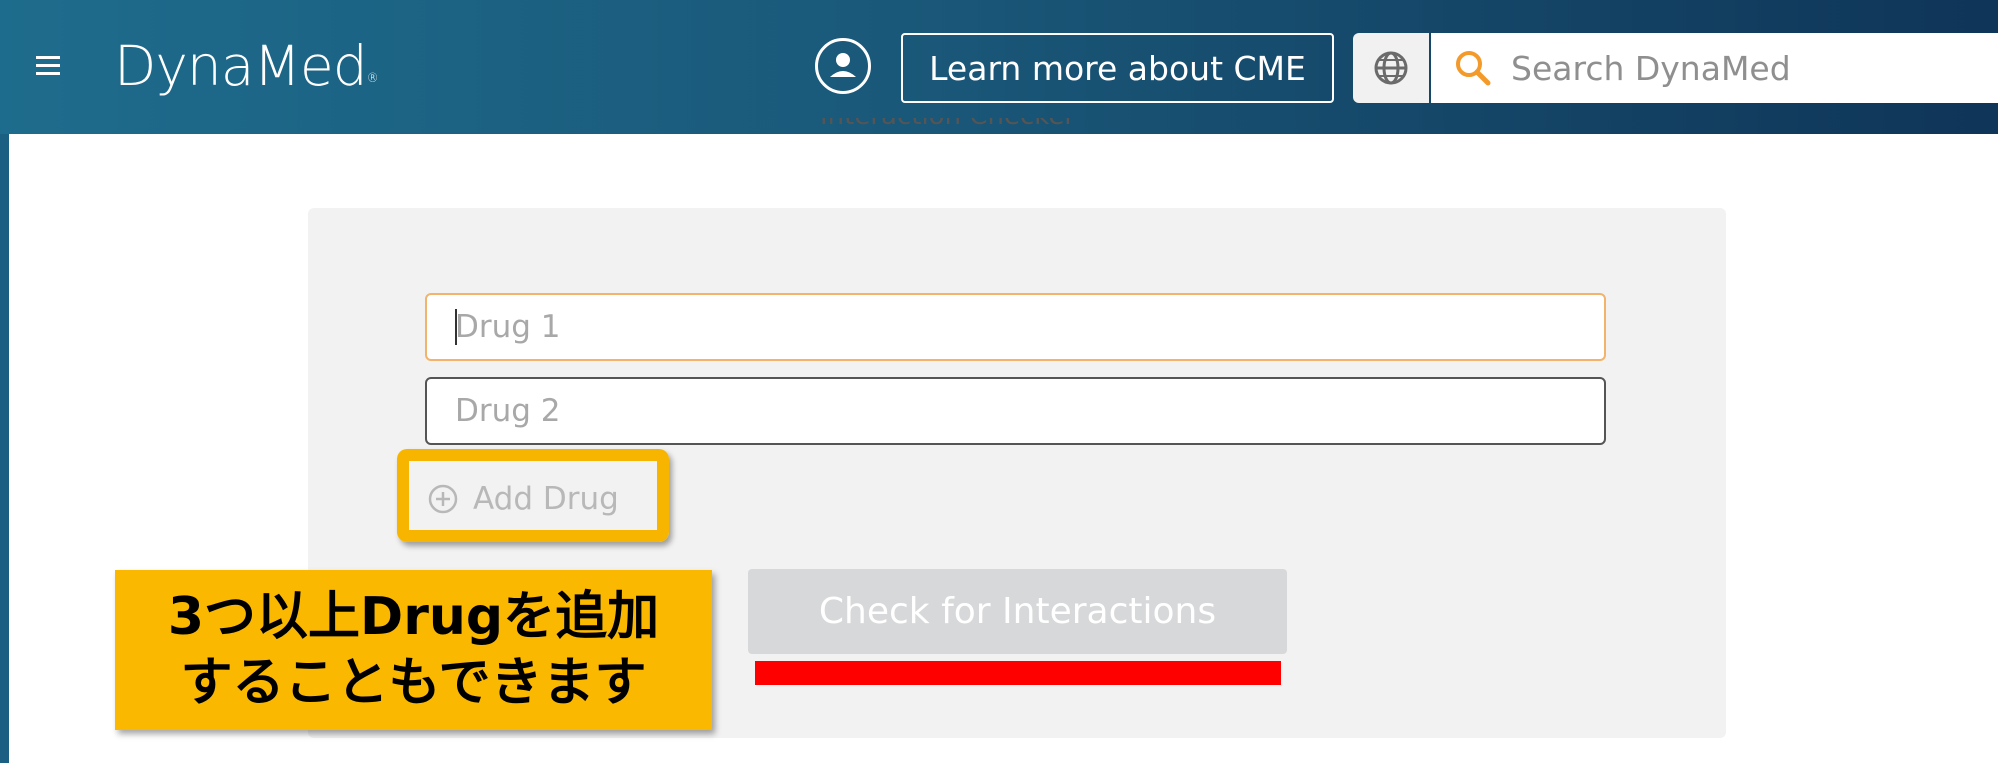  Describe the element at coordinates (241, 66) in the screenshot. I see `logo-text: DynaMed` at that location.